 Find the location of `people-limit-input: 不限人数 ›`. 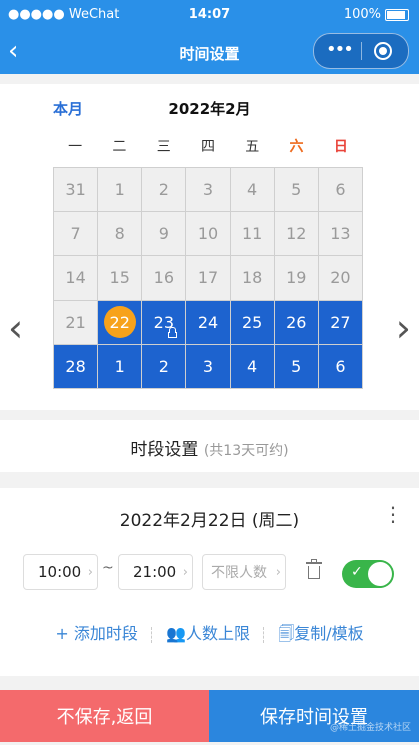

people-limit-input: 不限人数 › is located at coordinates (244, 572).